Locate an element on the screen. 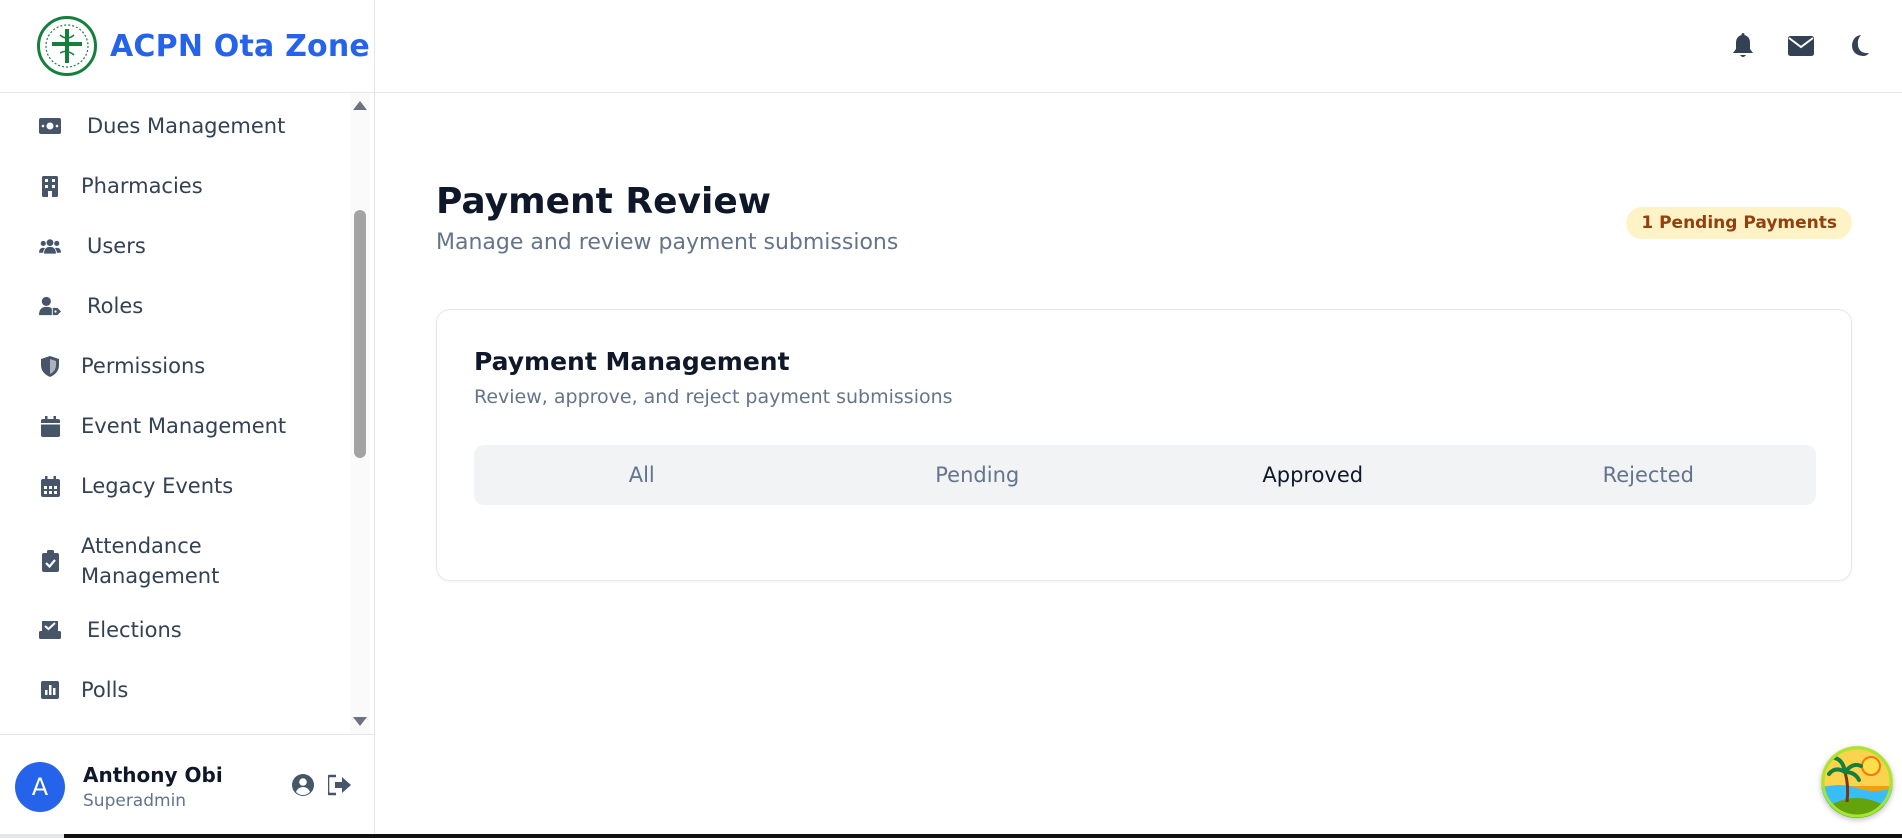  sidebar-item-label: Dues Management is located at coordinates (186, 126).